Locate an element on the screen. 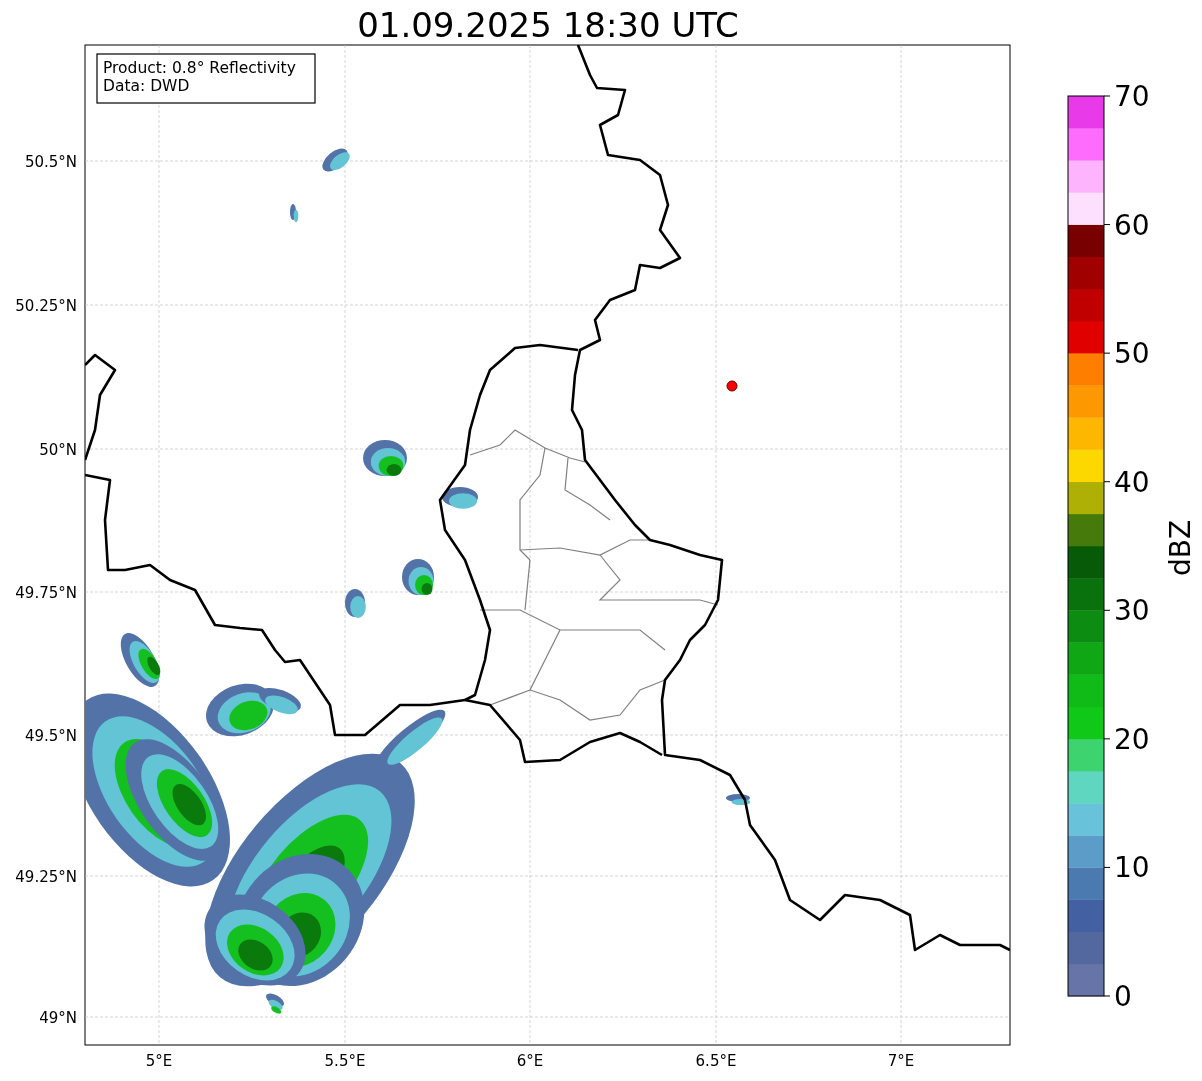 The image size is (1202, 1081). latitude-label: 50°N is located at coordinates (58, 450).